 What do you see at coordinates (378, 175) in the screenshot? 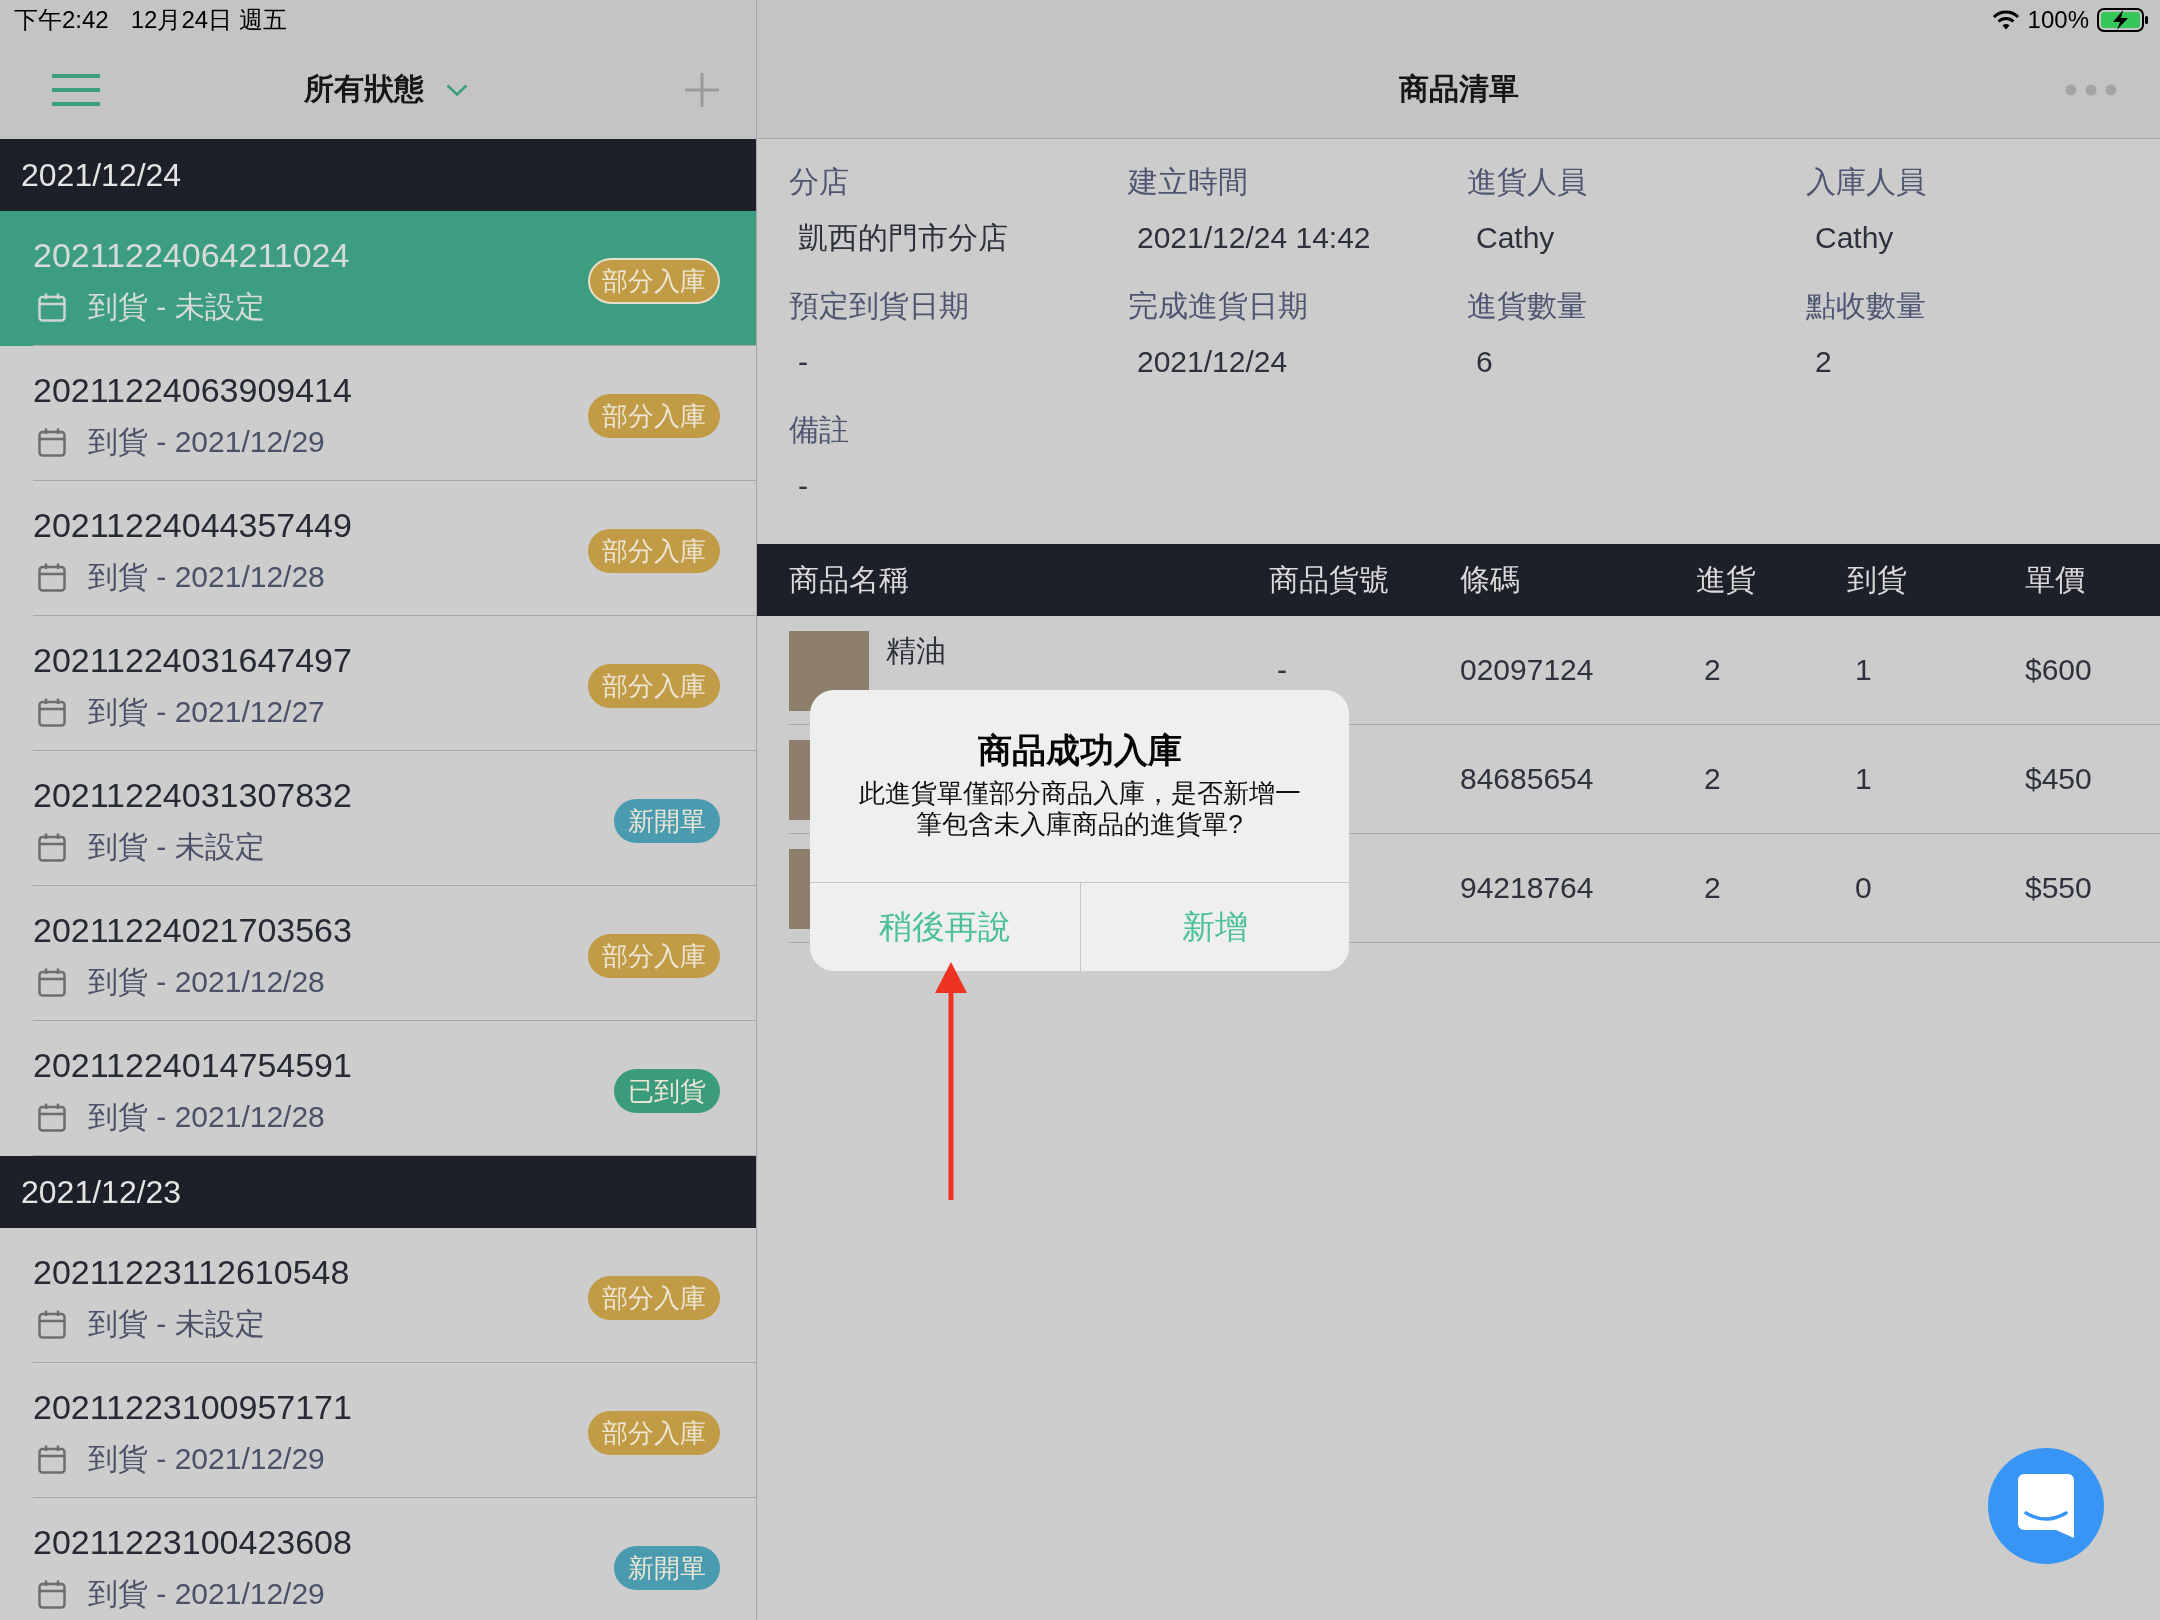
I see `date-header: 2021/12/24` at bounding box center [378, 175].